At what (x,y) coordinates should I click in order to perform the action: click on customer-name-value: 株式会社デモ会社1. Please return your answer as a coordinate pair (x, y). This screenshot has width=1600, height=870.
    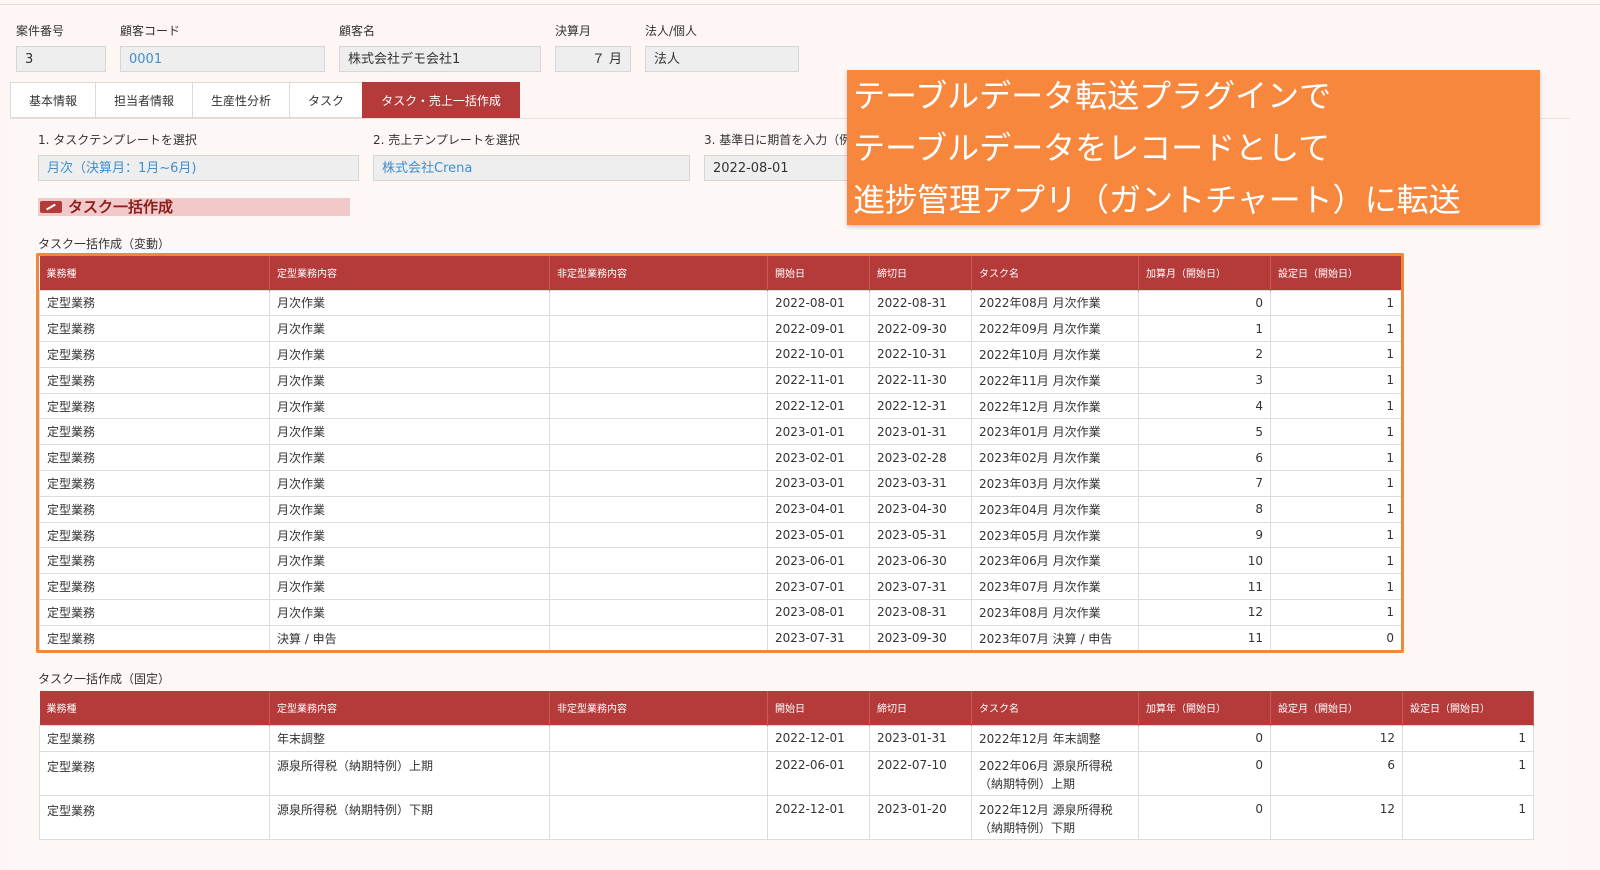
    Looking at the image, I should click on (440, 59).